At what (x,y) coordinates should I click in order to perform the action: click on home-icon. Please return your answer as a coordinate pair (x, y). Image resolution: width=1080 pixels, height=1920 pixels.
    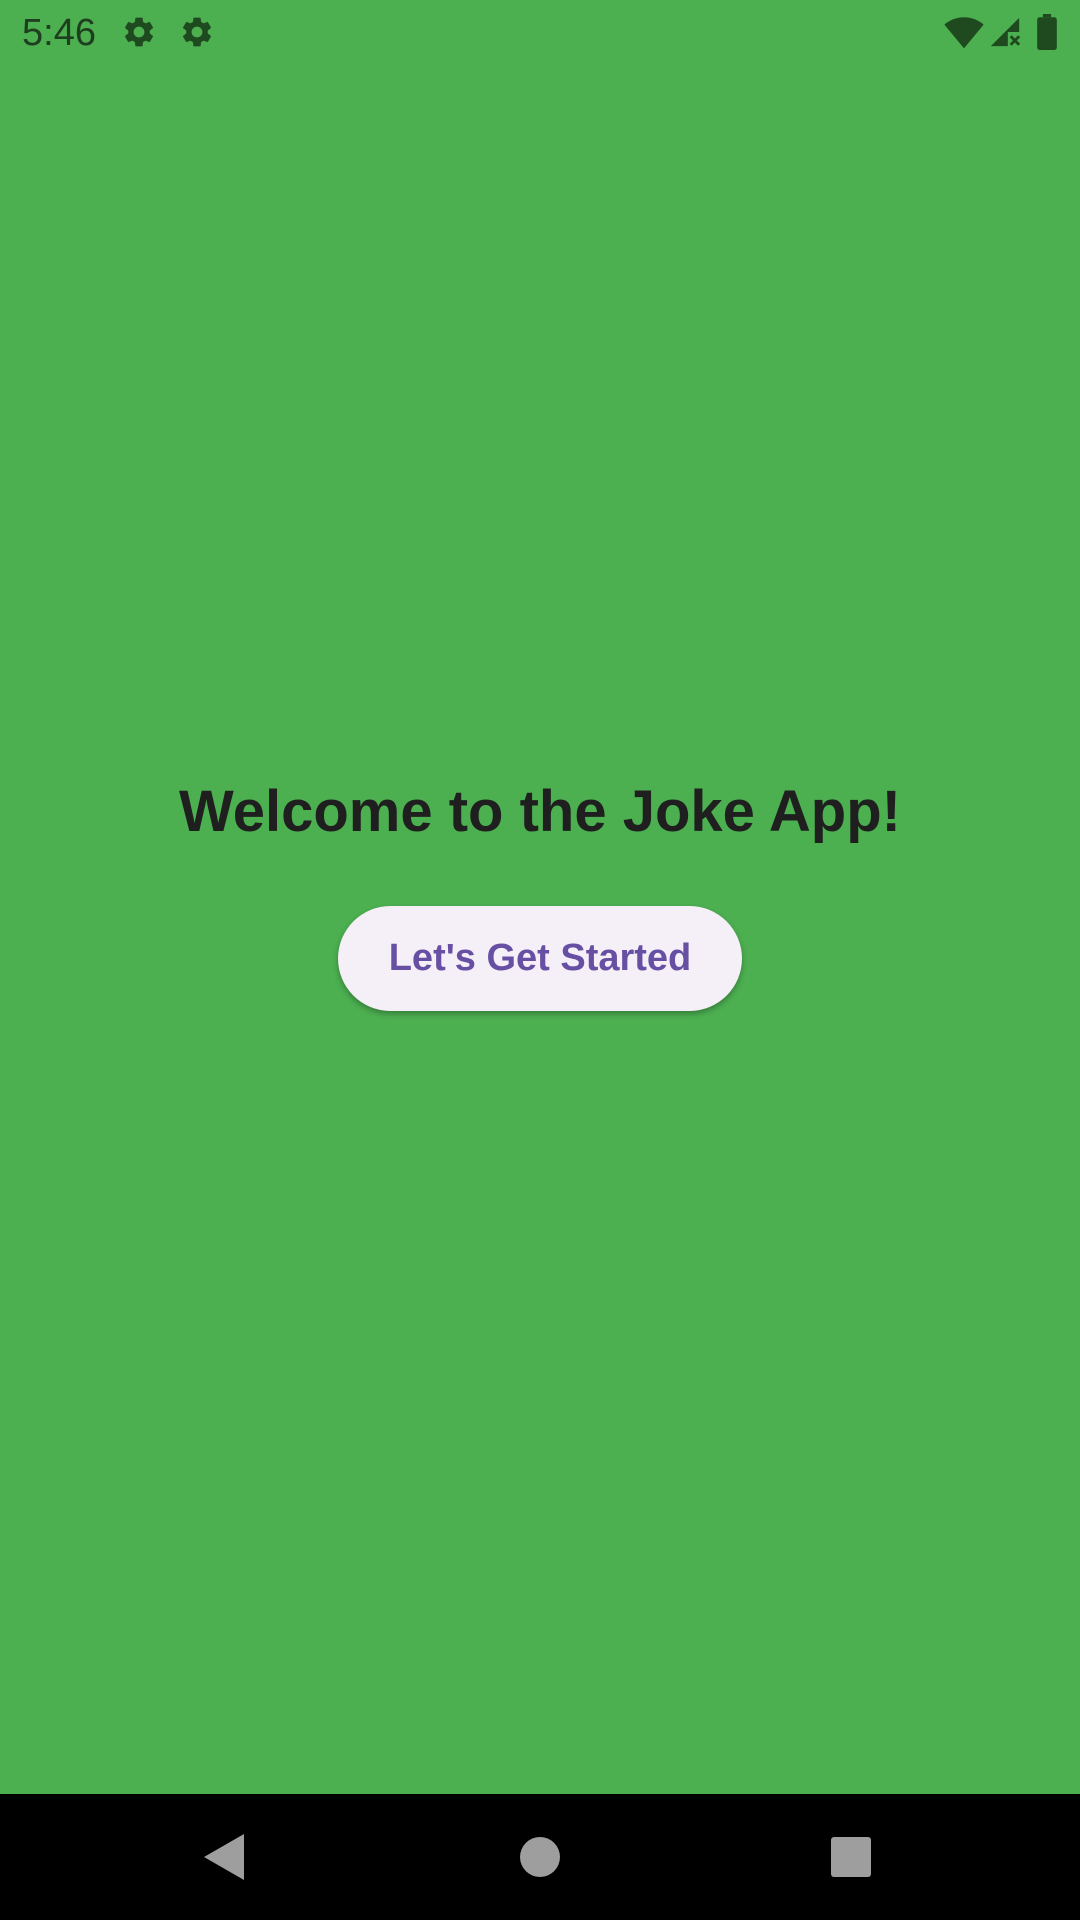
    Looking at the image, I should click on (540, 1857).